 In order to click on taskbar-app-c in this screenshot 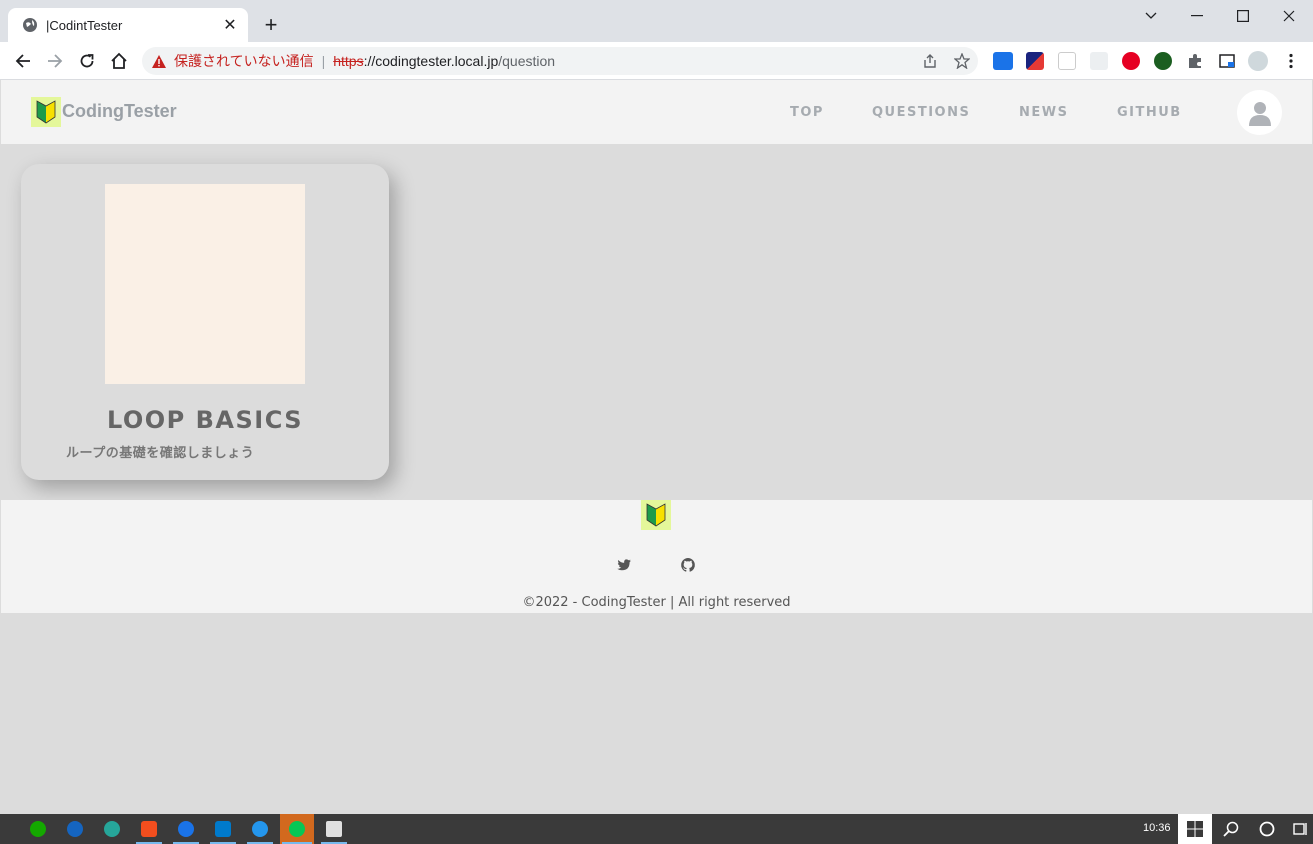, I will do `click(75, 829)`.